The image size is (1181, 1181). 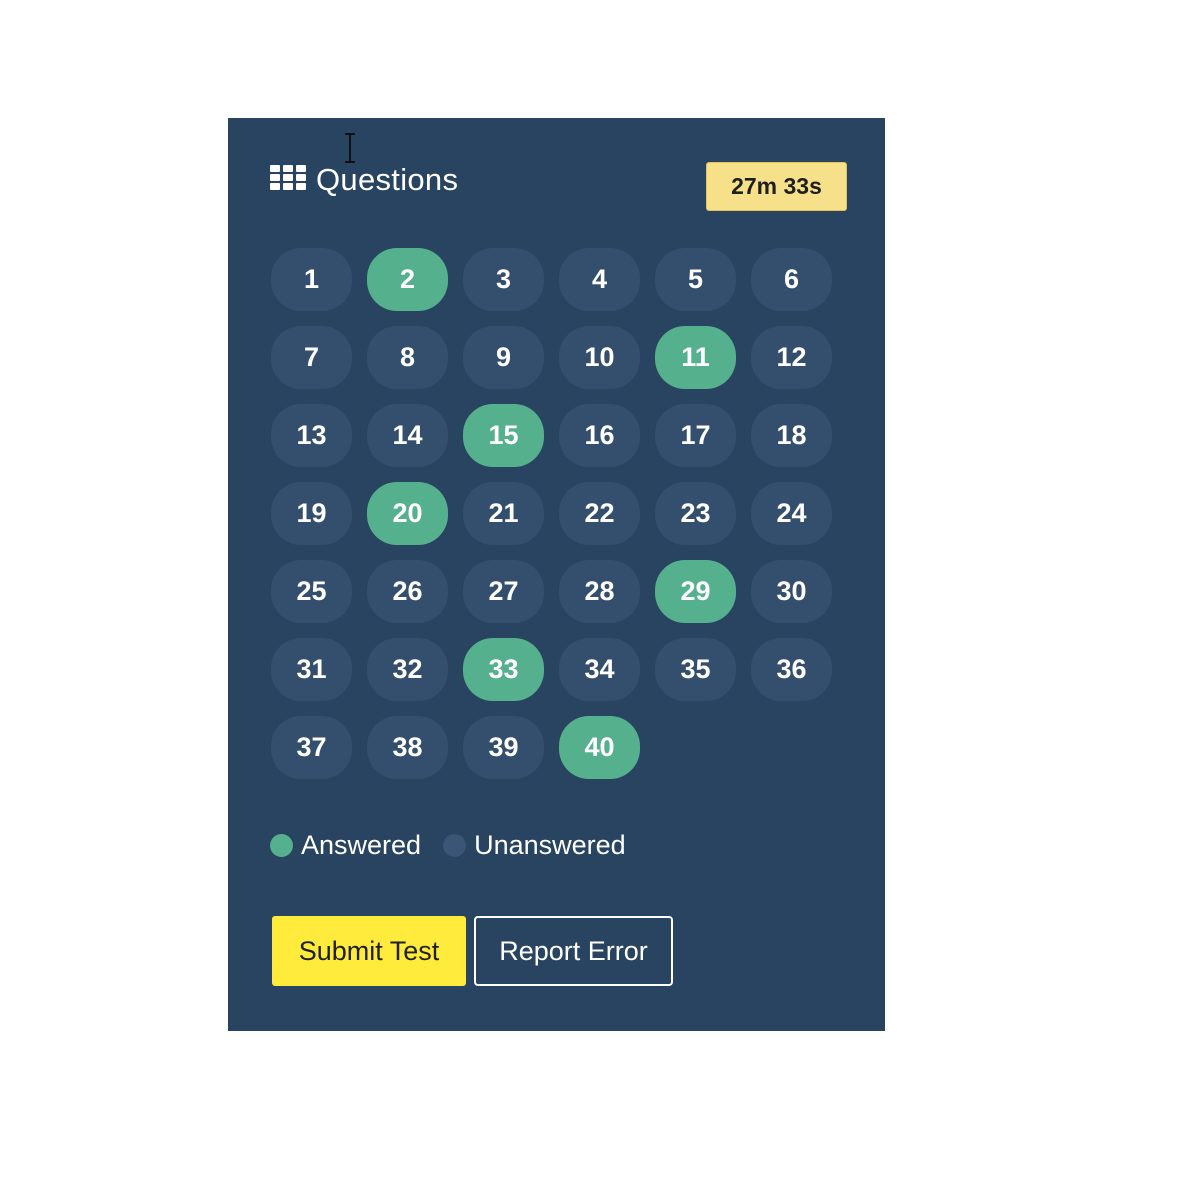 I want to click on question-button-23: 23, so click(x=695, y=513).